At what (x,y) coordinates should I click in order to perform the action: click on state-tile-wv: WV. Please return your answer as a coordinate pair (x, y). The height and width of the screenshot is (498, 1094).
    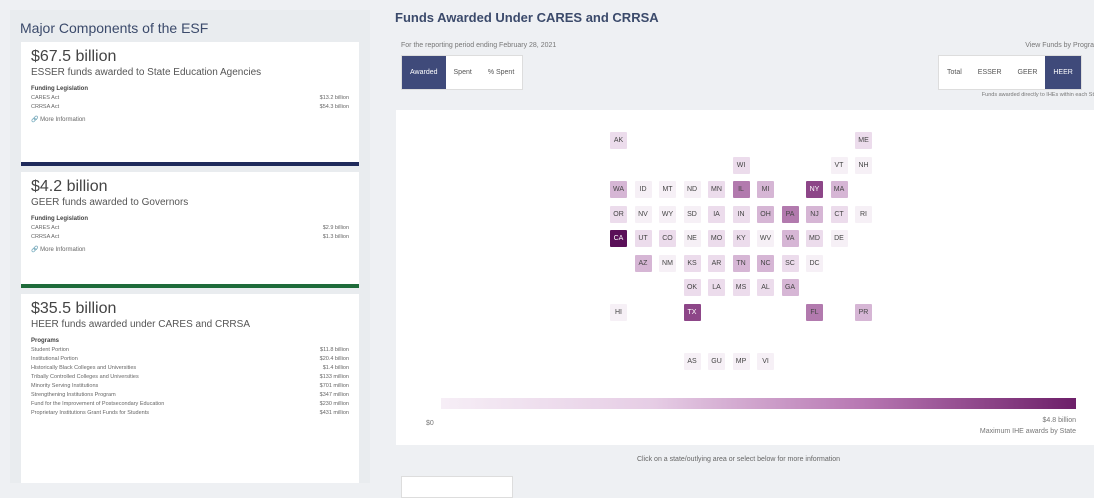
    Looking at the image, I should click on (765, 238).